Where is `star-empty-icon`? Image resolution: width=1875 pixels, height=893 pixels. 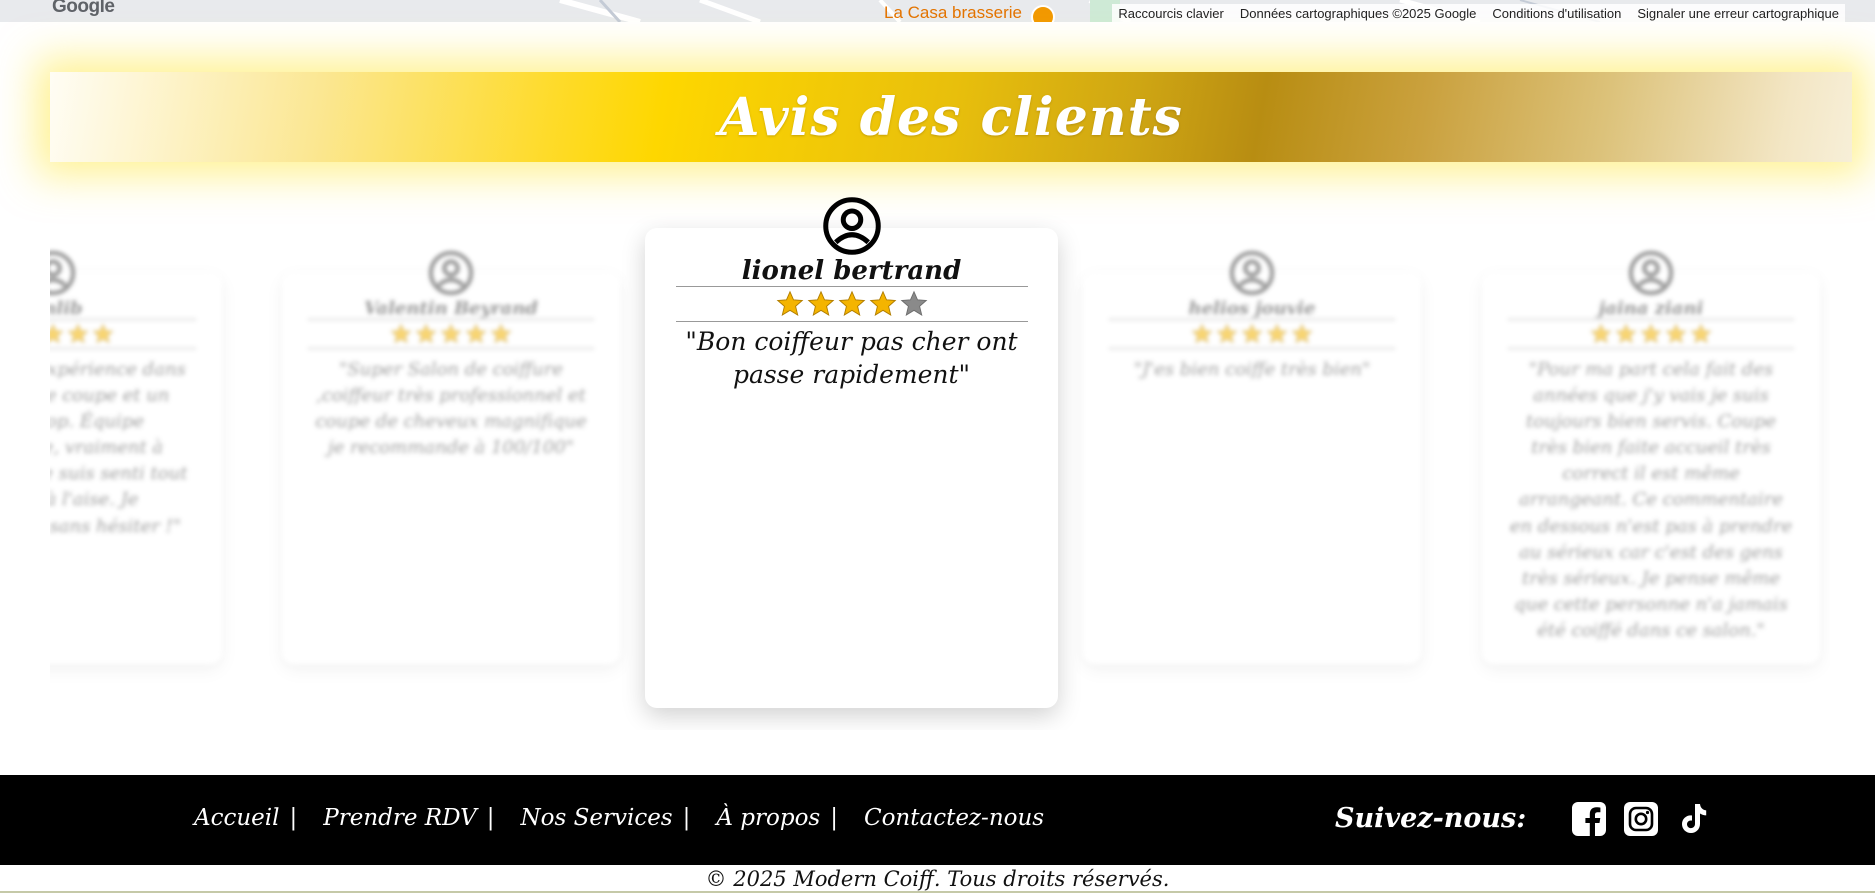 star-empty-icon is located at coordinates (913, 303).